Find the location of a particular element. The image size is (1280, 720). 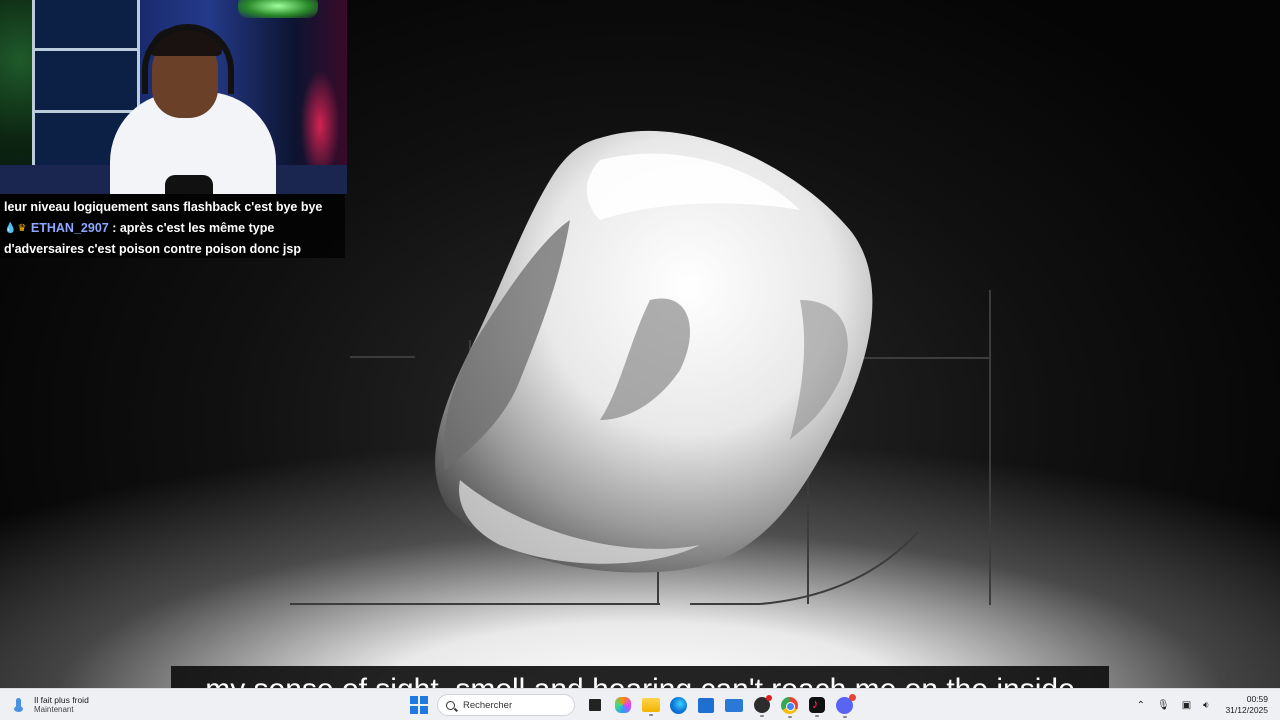

weather-widget: Il fait plus froid Maintenant is located at coordinates (50, 705).